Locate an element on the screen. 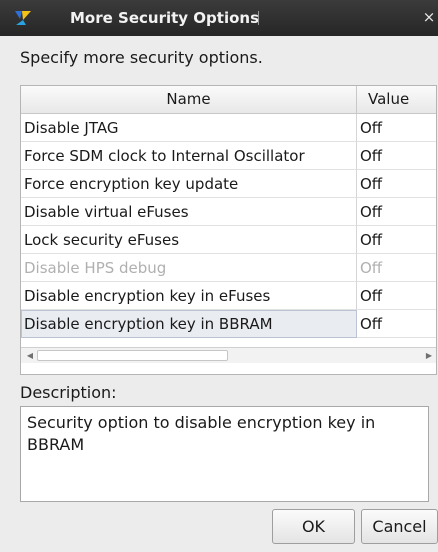  table-row: Force encryption key update Off is located at coordinates (228, 184).